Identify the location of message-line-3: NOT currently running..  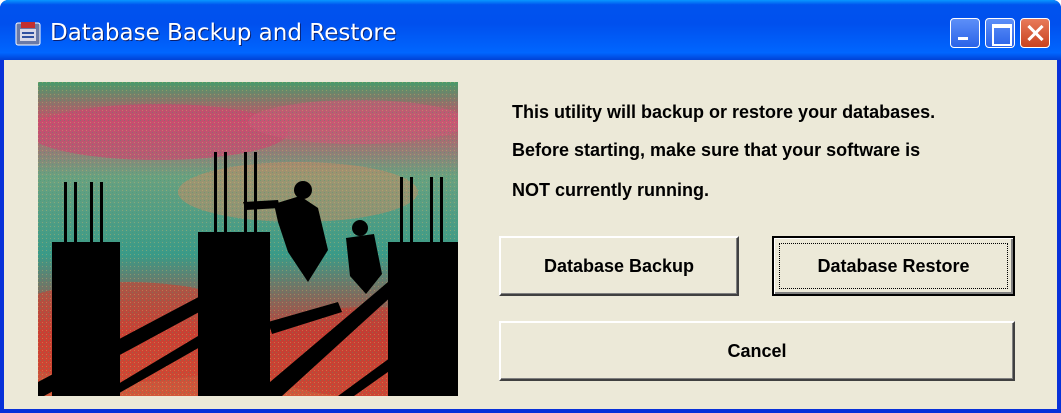
(611, 190).